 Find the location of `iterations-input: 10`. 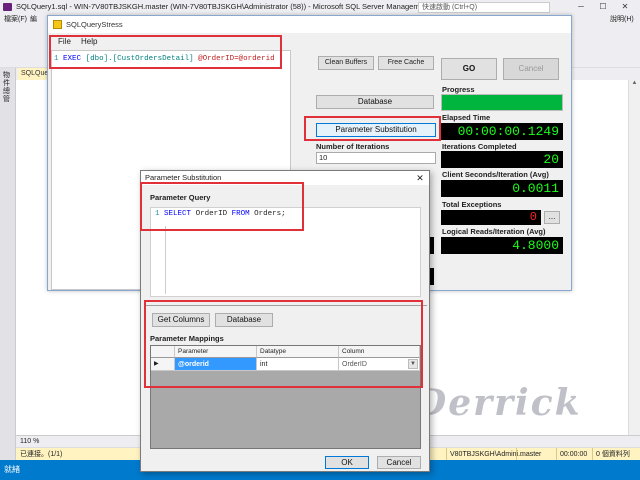

iterations-input: 10 is located at coordinates (376, 158).